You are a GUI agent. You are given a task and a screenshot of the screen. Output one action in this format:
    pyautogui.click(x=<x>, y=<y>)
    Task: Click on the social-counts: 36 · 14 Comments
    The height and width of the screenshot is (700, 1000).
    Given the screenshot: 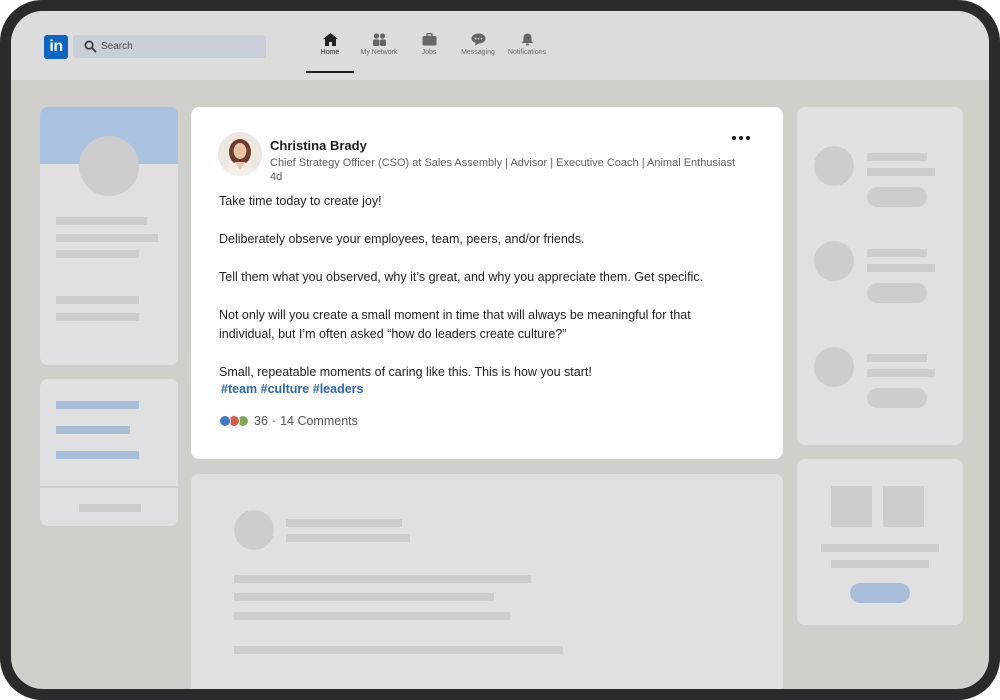 What is the action you would take?
    pyautogui.click(x=288, y=421)
    